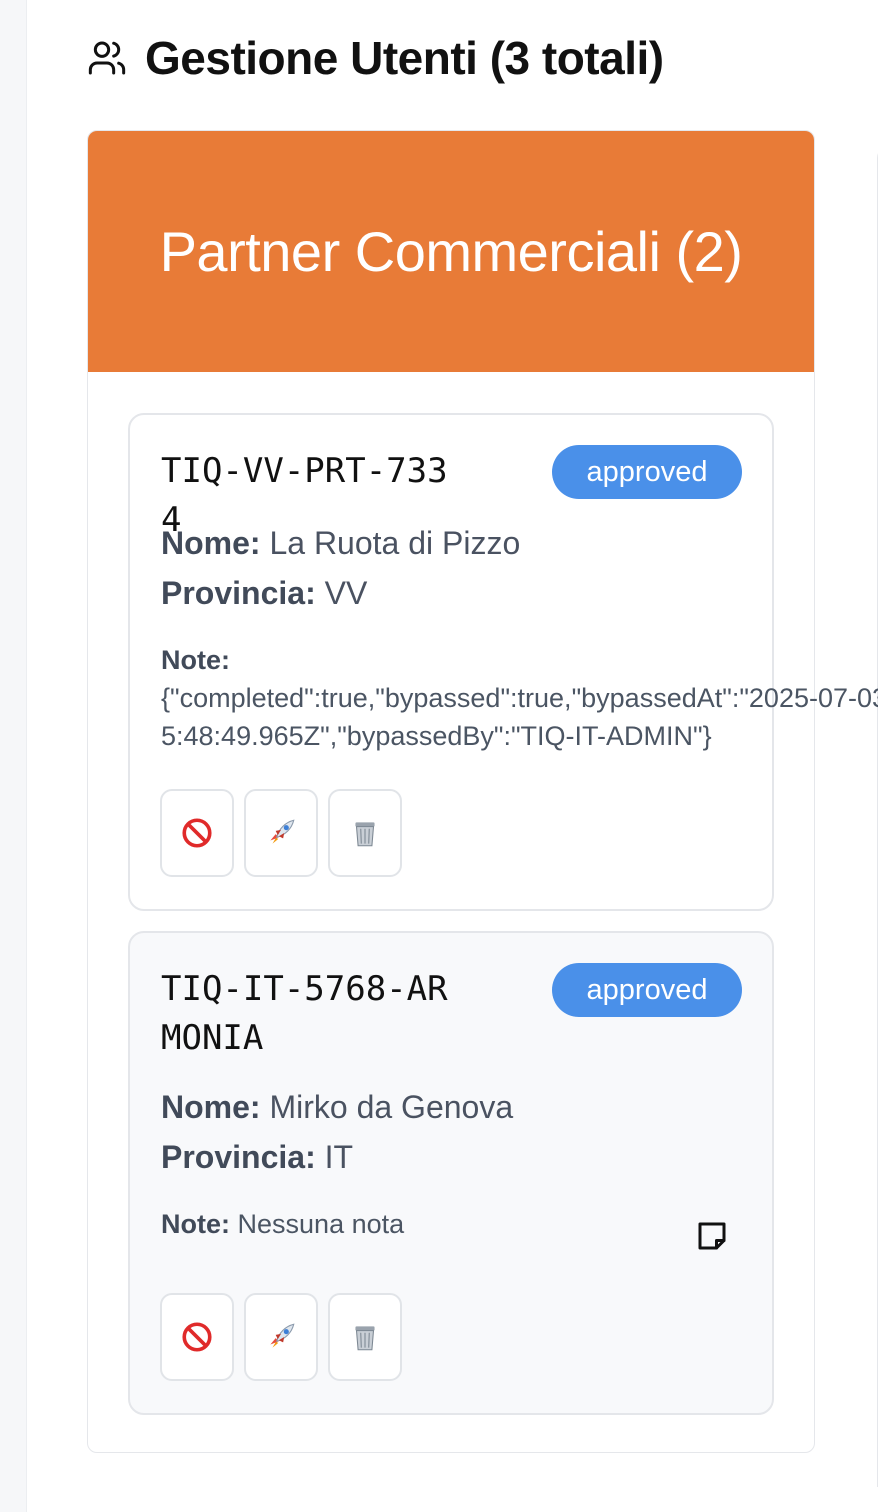 The width and height of the screenshot is (878, 1512). I want to click on note-text: Nessuna nota, so click(321, 1224).